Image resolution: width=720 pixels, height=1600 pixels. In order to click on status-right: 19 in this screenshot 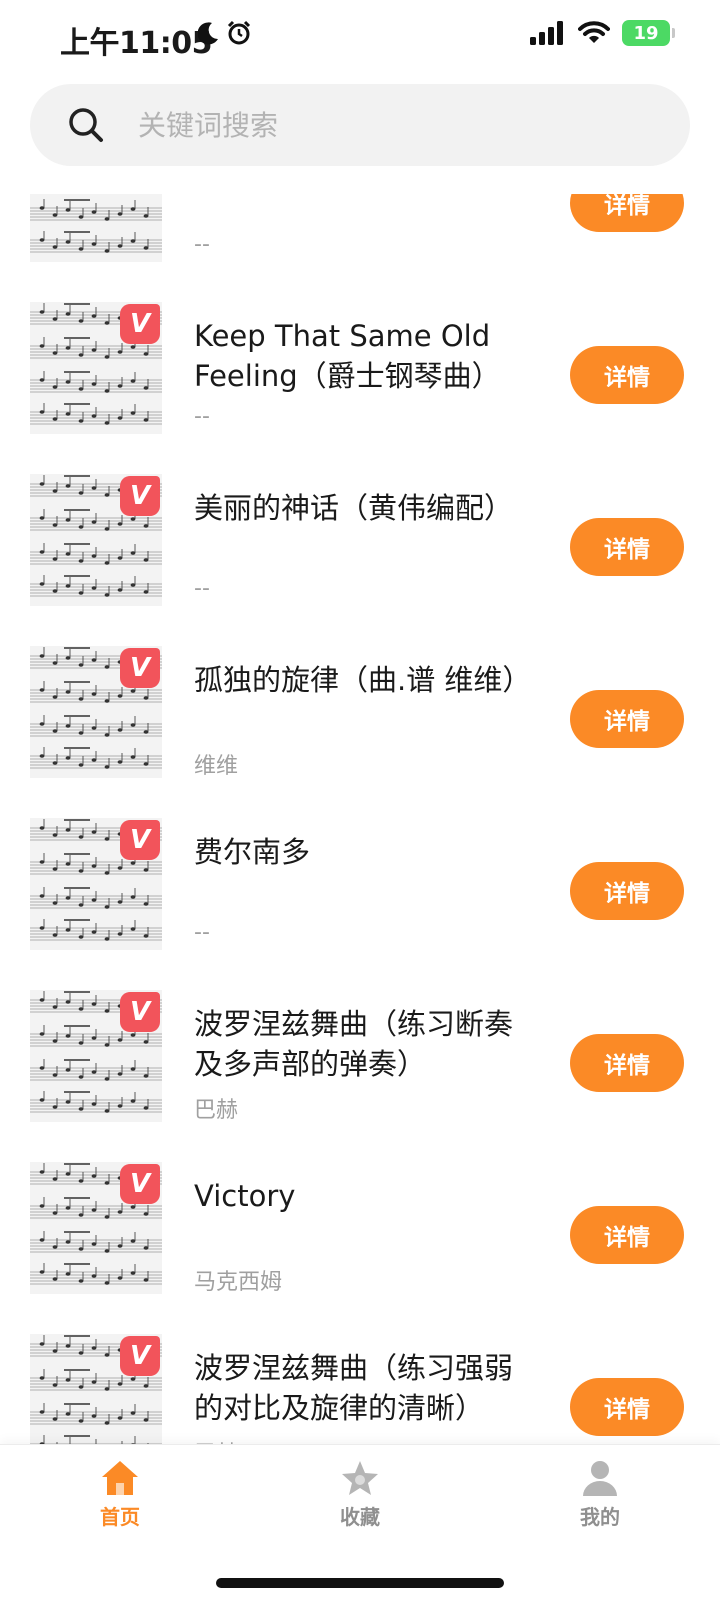, I will do `click(602, 33)`.